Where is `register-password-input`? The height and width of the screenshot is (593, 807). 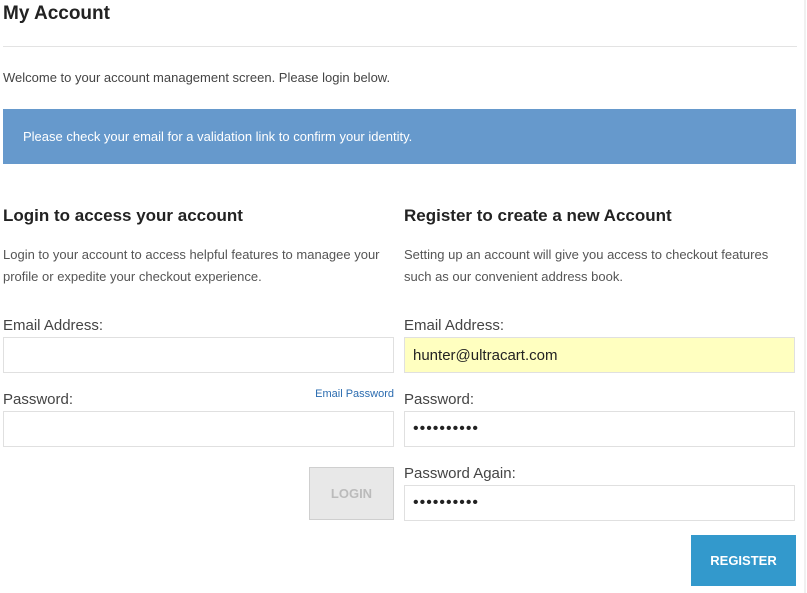 register-password-input is located at coordinates (599, 429).